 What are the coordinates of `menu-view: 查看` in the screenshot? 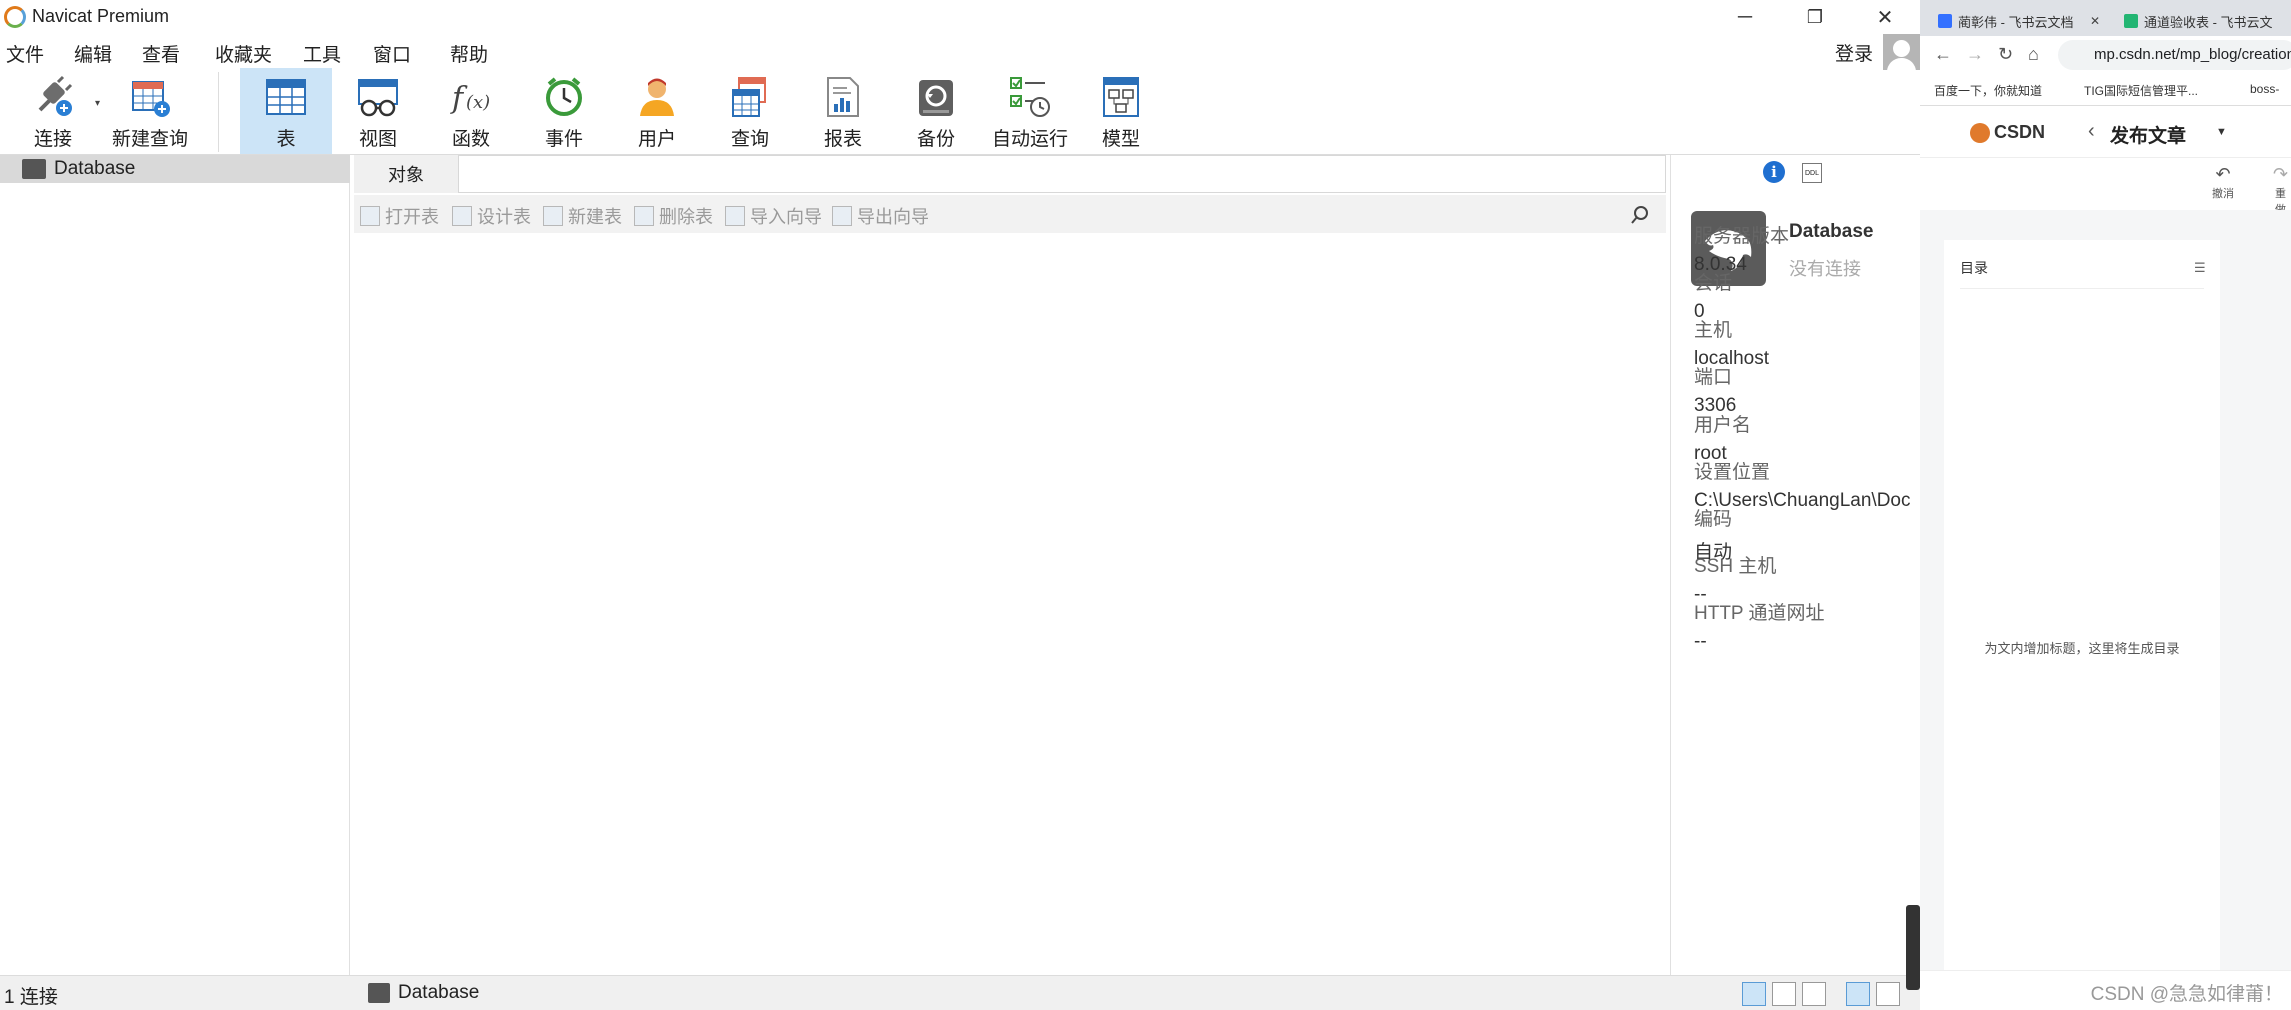 It's located at (161, 53).